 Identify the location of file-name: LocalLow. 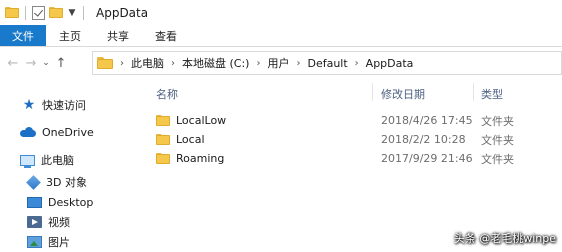
(201, 120).